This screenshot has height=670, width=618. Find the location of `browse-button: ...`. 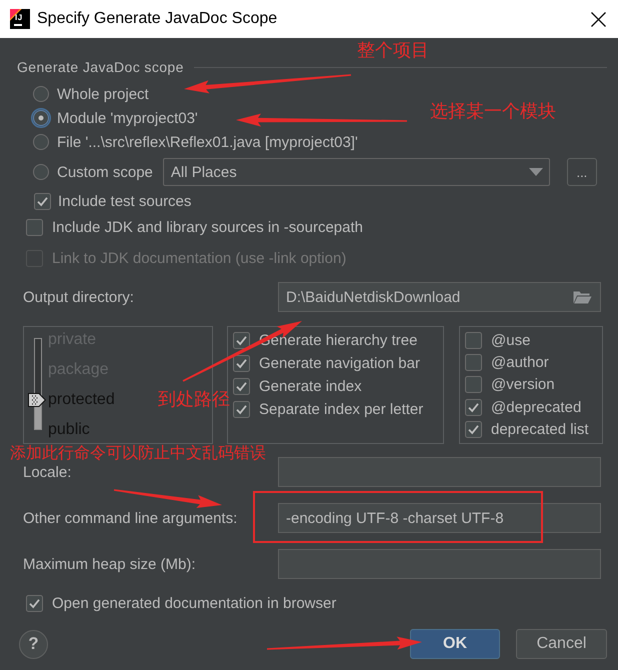

browse-button: ... is located at coordinates (581, 172).